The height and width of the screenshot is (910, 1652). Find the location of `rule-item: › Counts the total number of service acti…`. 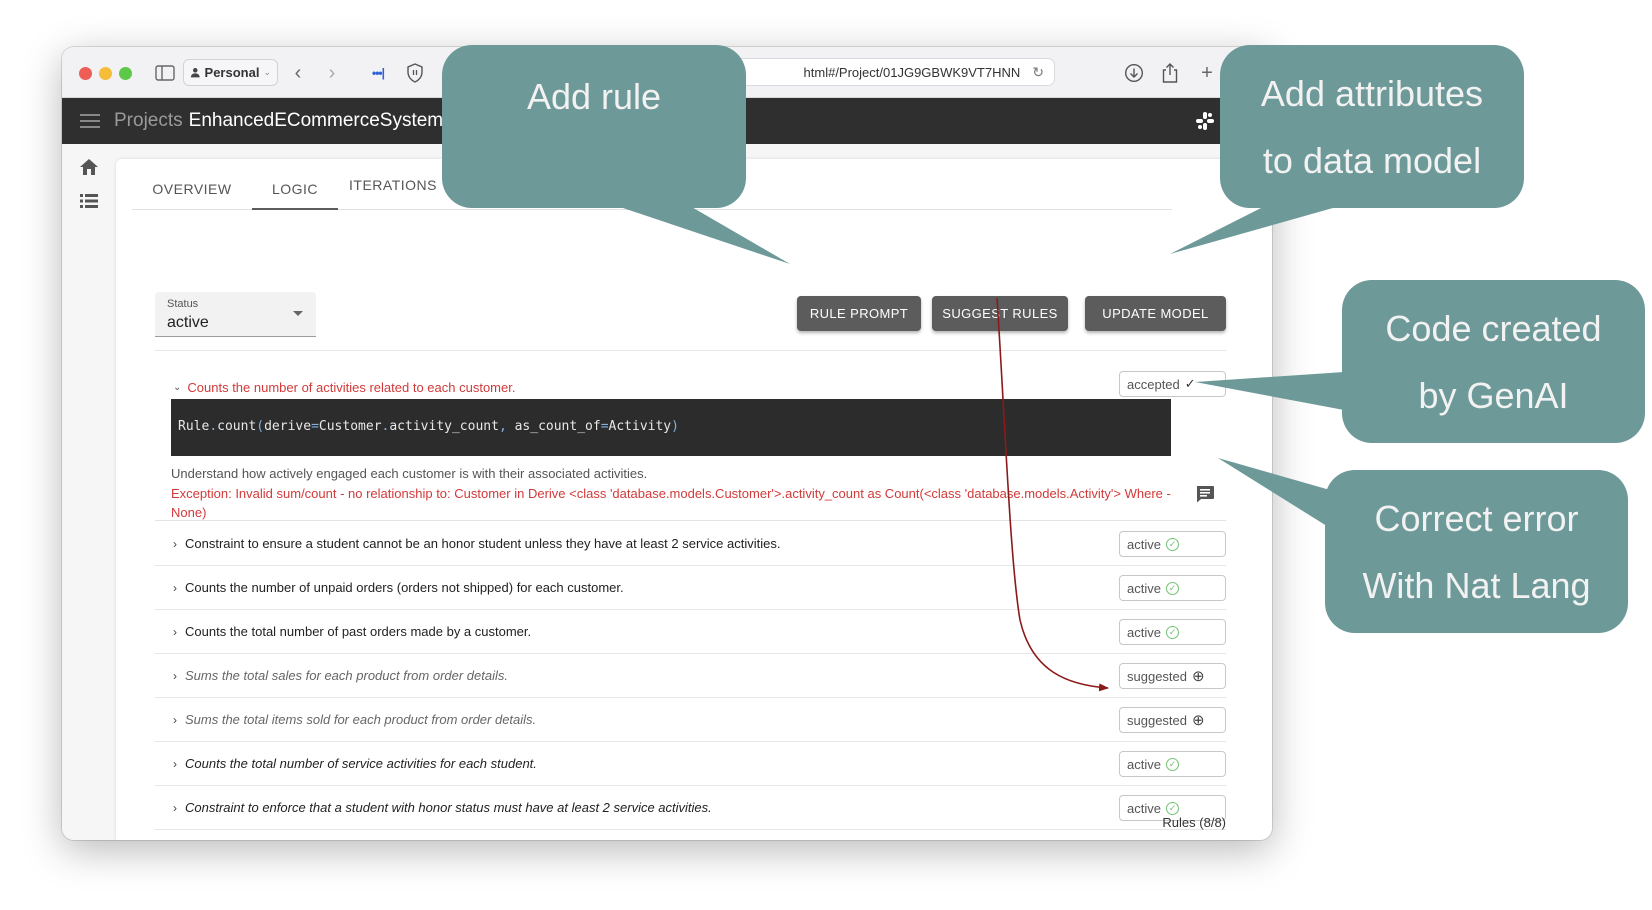

rule-item: › Counts the total number of service acti… is located at coordinates (690, 764).